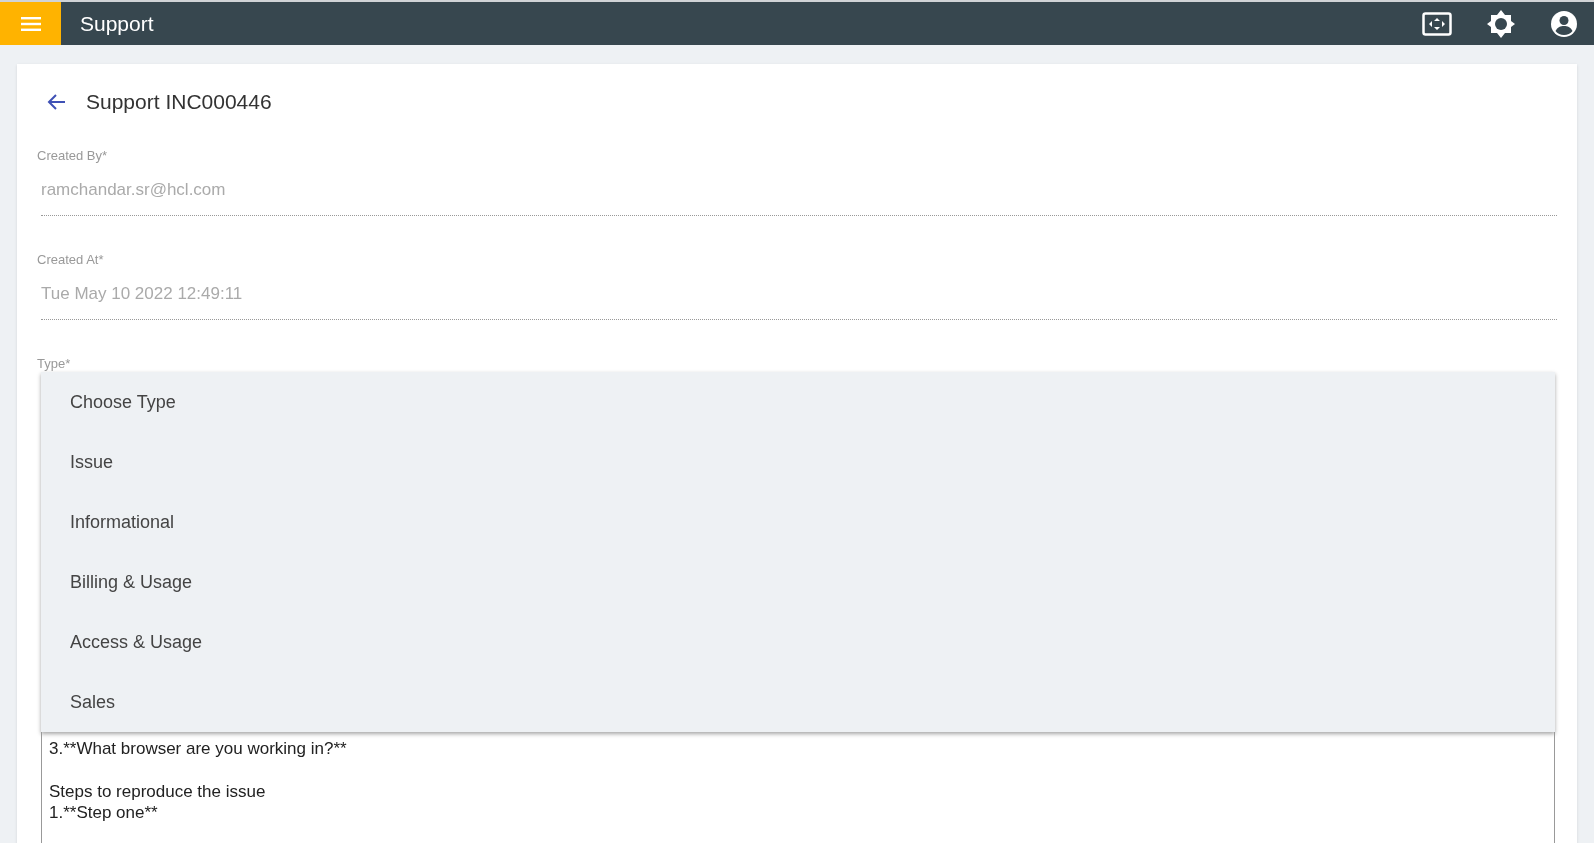 This screenshot has height=843, width=1594. Describe the element at coordinates (198, 748) in the screenshot. I see `description-text: 3.**What browser are you working in?**` at that location.